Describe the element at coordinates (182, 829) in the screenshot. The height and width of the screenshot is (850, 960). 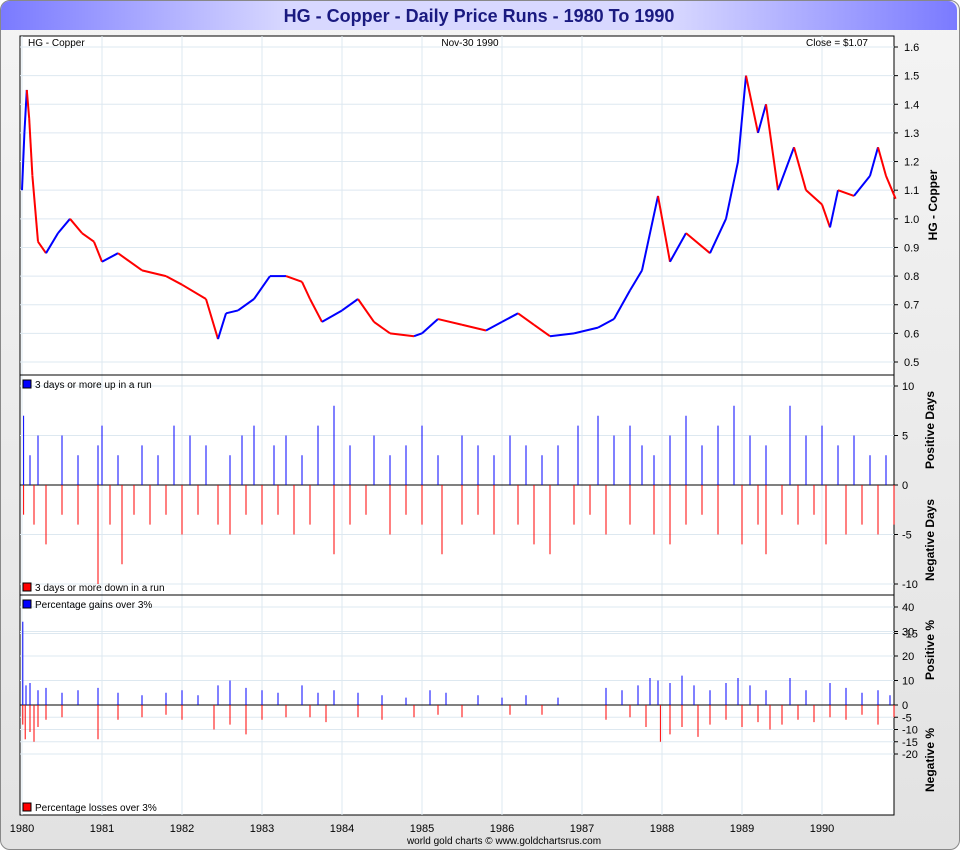
I see `x-tick-label: 1982` at that location.